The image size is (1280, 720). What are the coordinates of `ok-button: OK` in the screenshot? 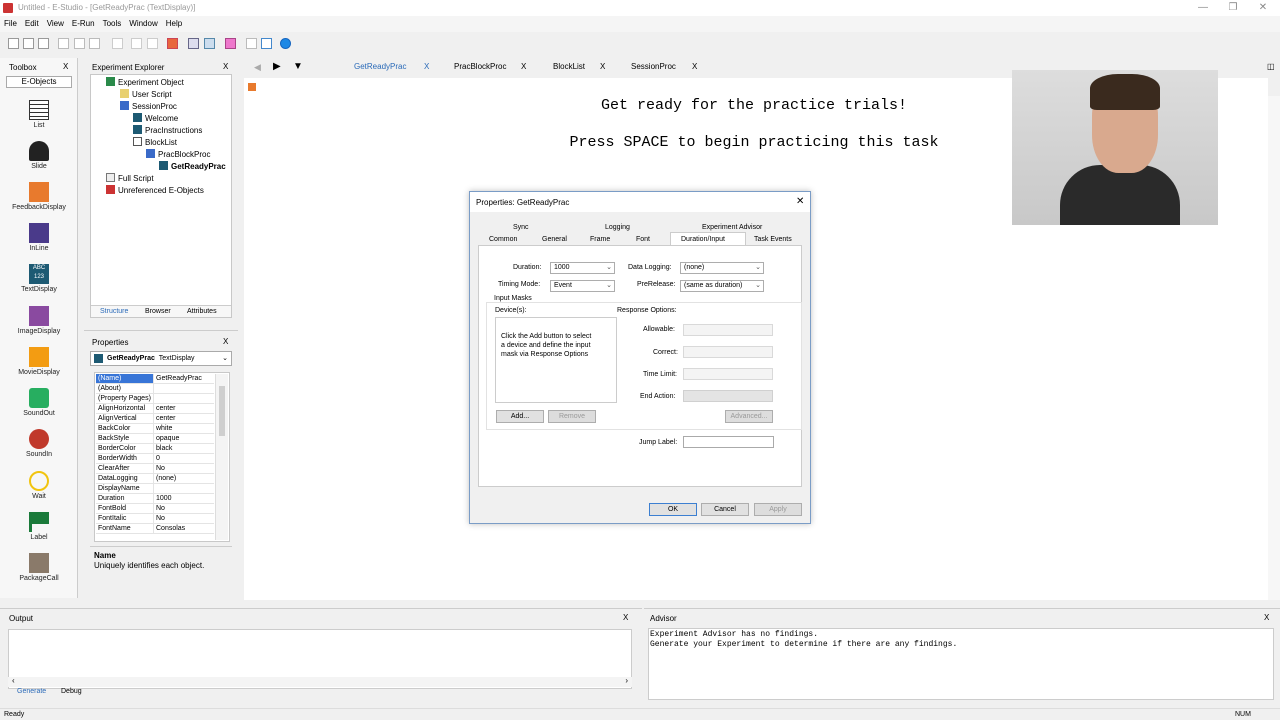 It's located at (673, 509).